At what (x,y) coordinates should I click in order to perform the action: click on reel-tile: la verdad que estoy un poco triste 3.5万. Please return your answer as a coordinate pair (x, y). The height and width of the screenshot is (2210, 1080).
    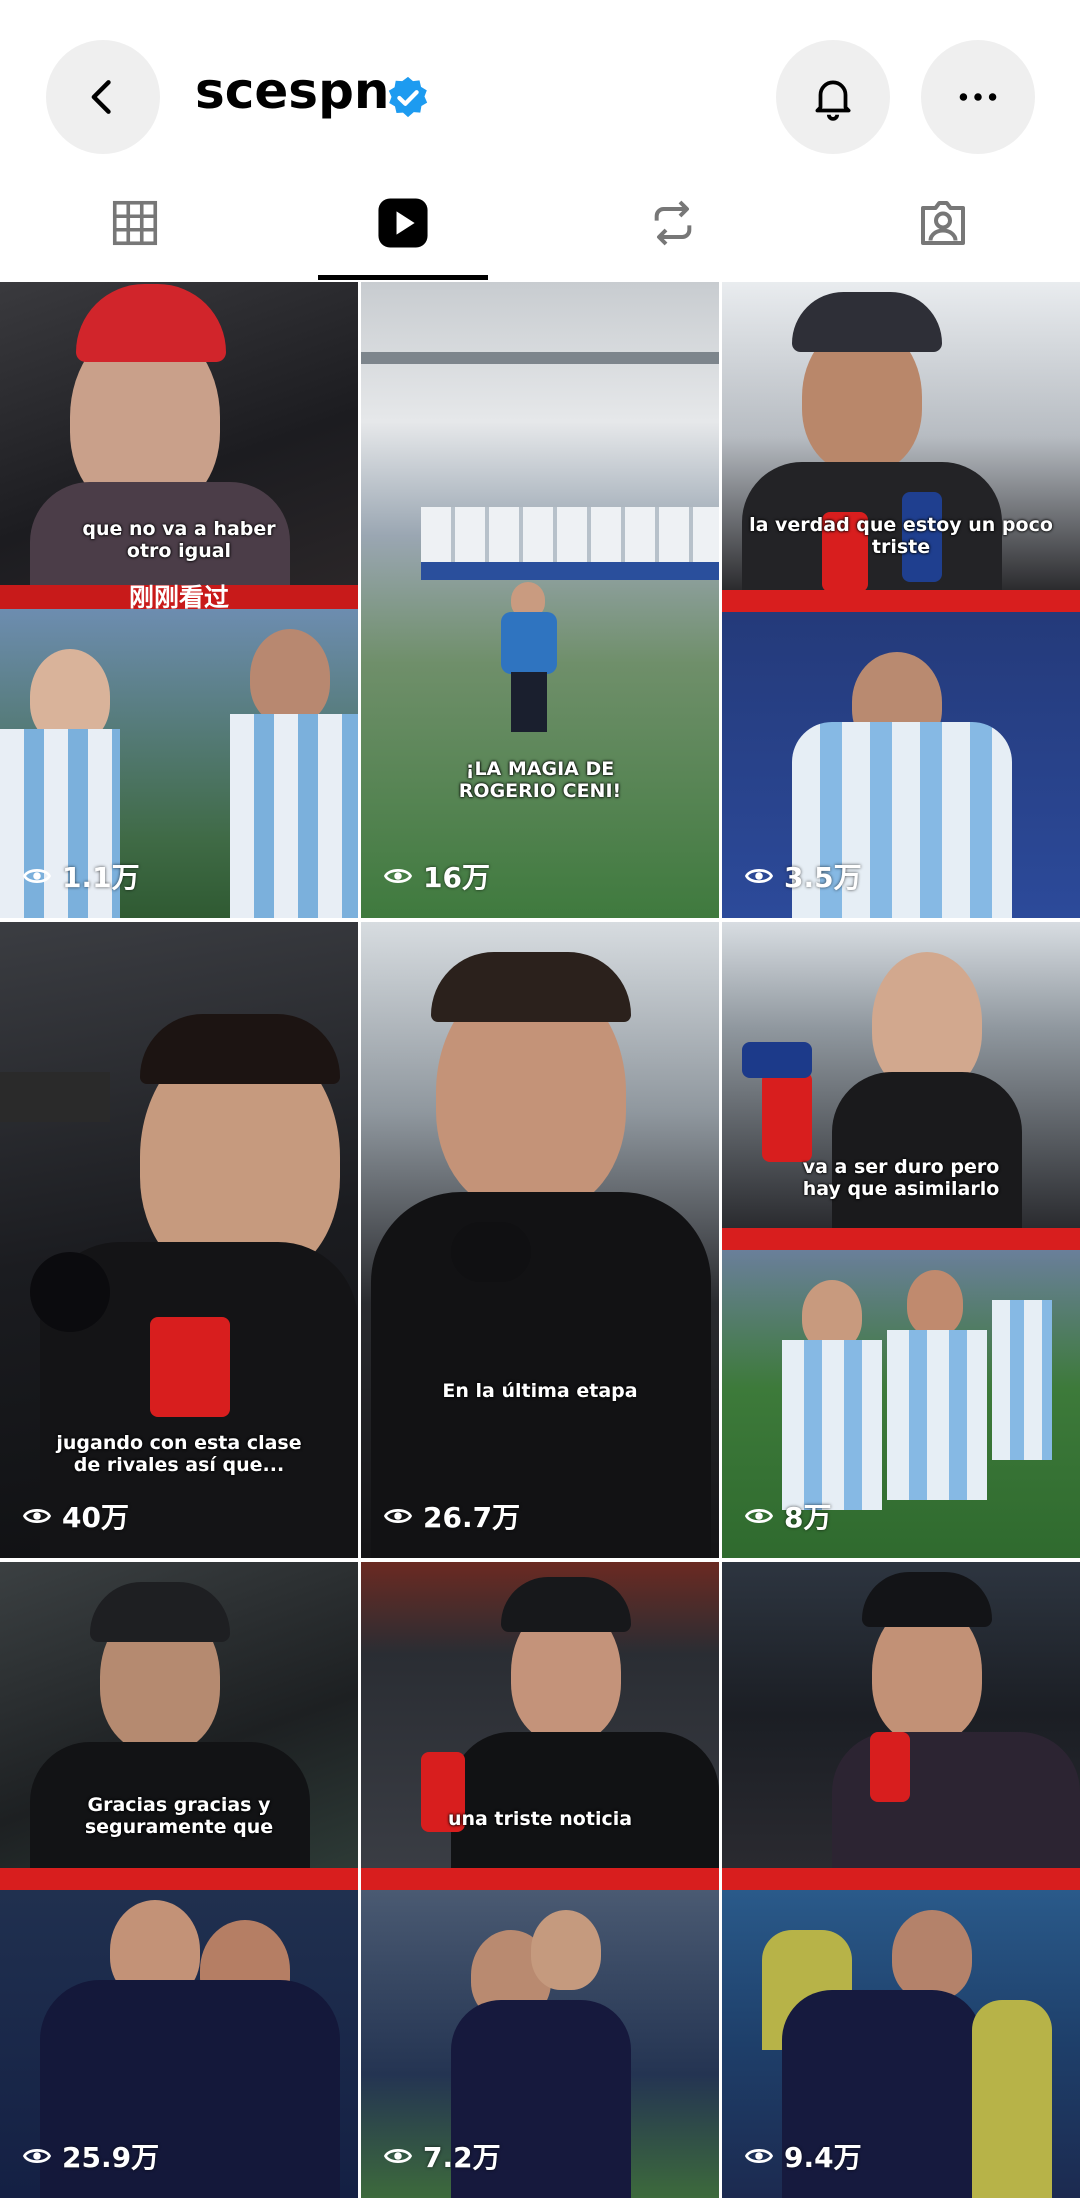
    Looking at the image, I should click on (901, 600).